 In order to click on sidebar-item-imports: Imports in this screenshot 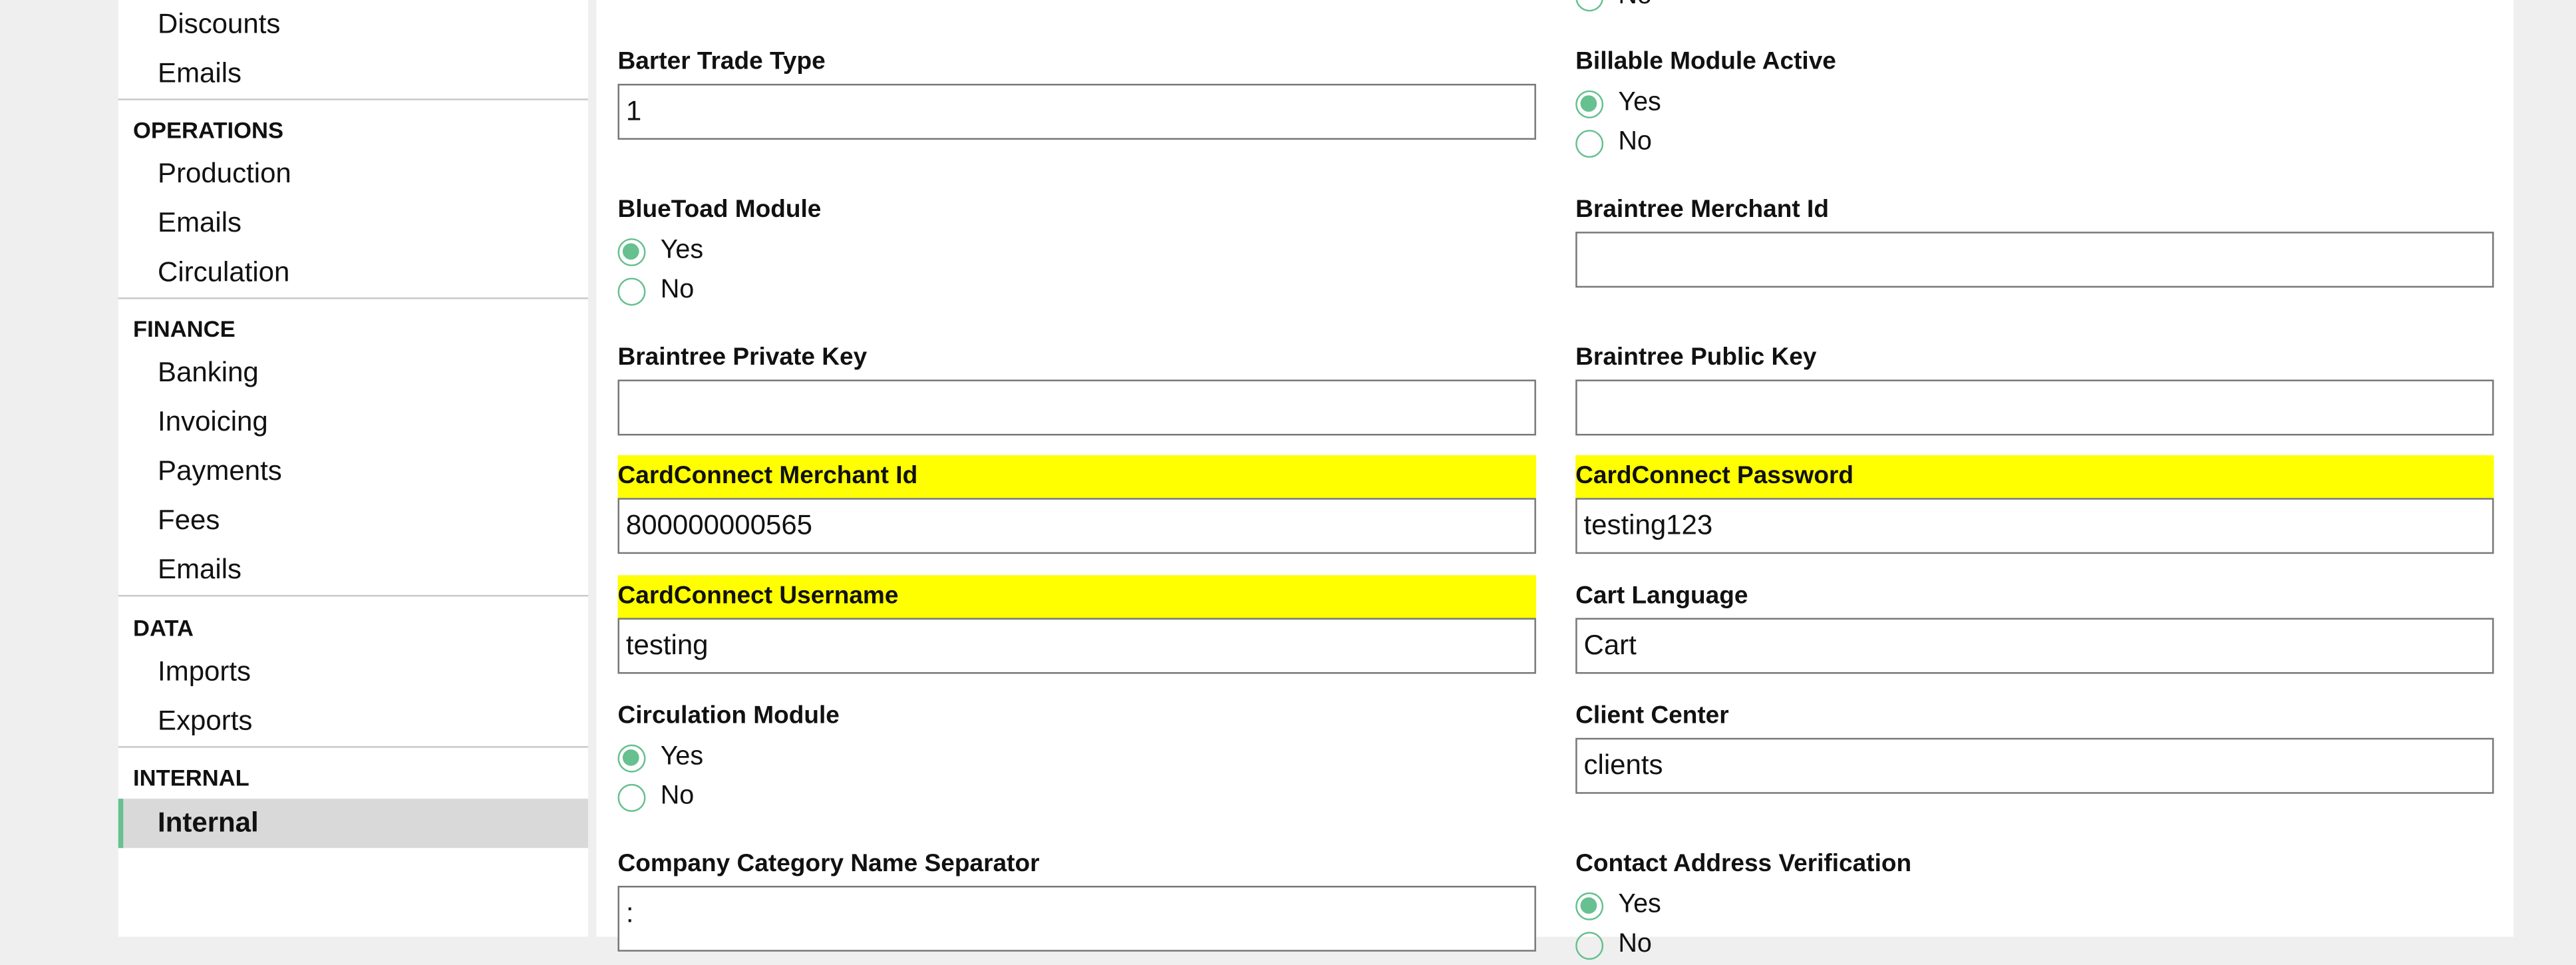, I will do `click(204, 672)`.